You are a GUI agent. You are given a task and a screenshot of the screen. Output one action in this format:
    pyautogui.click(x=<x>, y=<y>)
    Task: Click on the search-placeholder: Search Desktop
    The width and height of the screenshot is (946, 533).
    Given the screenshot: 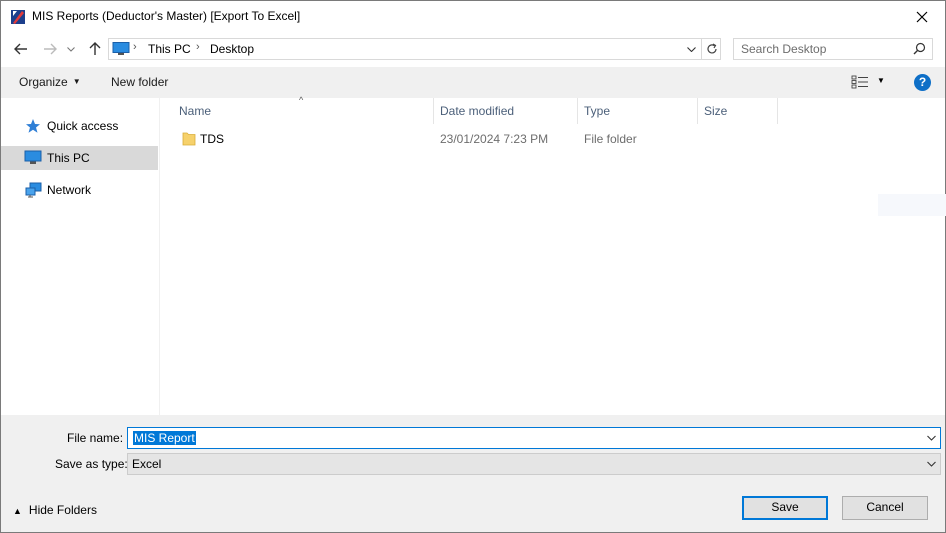 What is the action you would take?
    pyautogui.click(x=784, y=49)
    